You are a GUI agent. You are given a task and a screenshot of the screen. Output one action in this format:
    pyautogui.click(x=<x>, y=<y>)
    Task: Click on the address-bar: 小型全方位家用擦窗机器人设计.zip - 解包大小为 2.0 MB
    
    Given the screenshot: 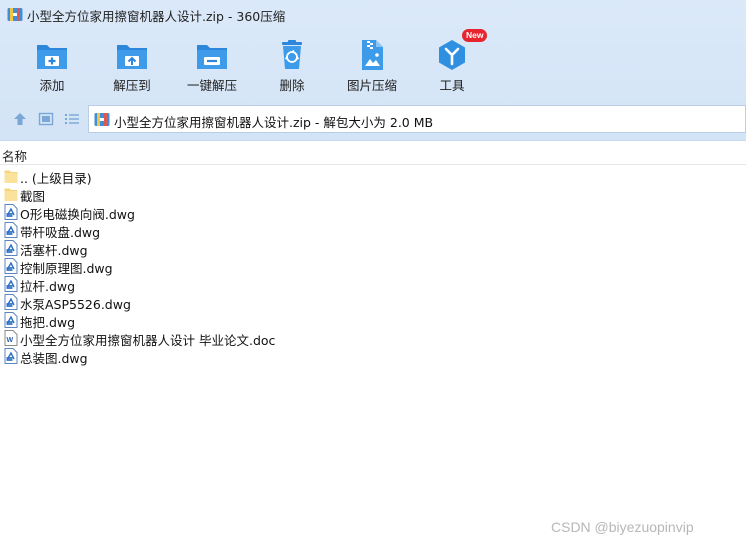 What is the action you would take?
    pyautogui.click(x=417, y=119)
    